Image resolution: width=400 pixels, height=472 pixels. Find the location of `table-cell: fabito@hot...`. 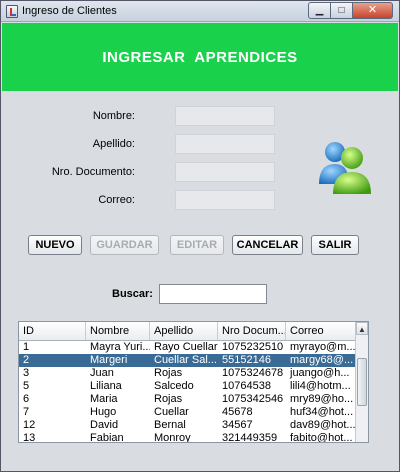

table-cell: fabito@hot... is located at coordinates (321, 437).